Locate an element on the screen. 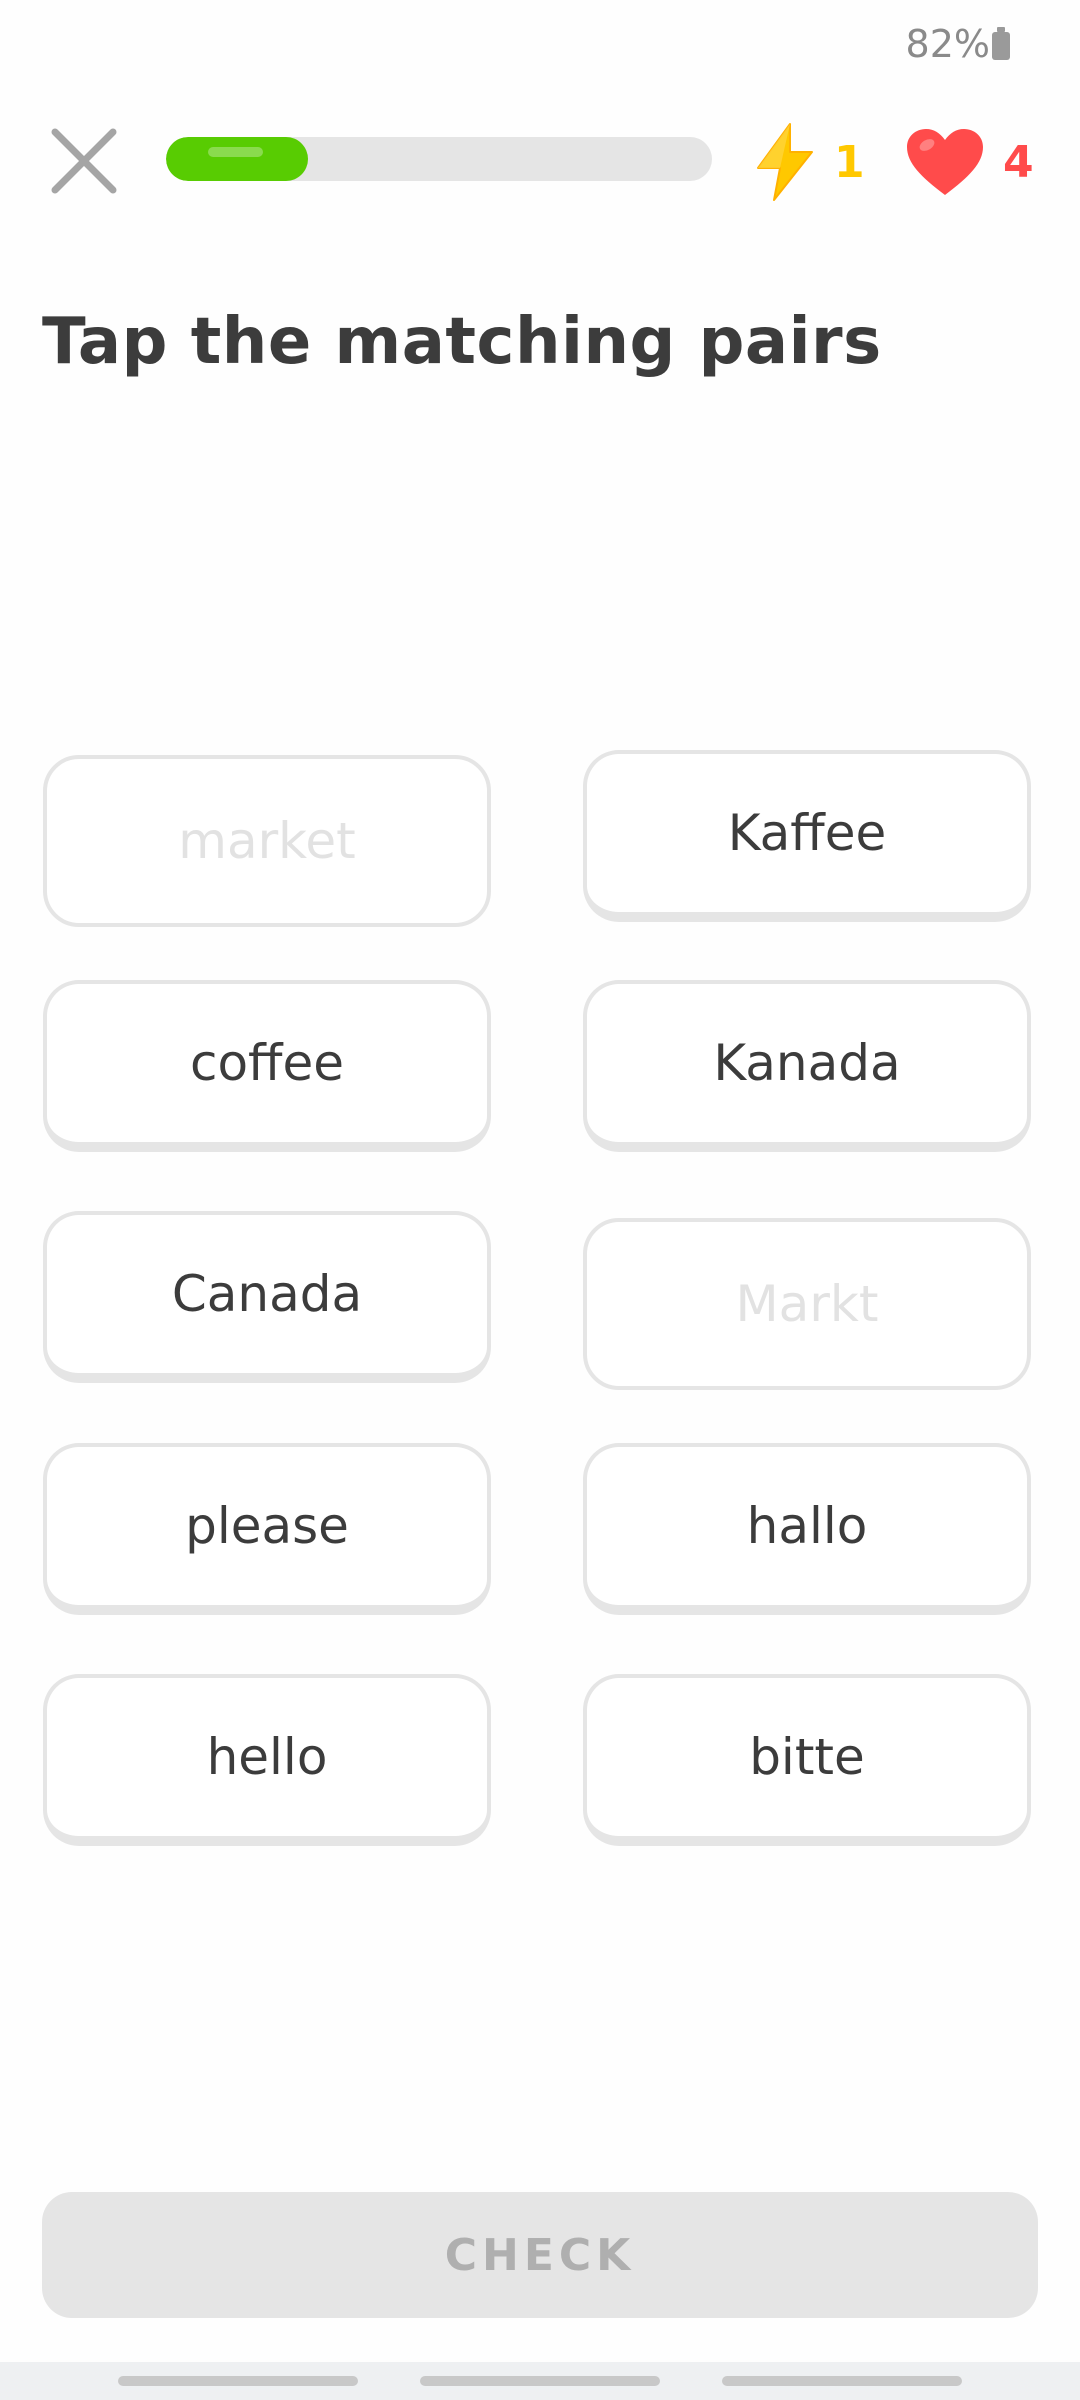  streak-count: 1 is located at coordinates (849, 162).